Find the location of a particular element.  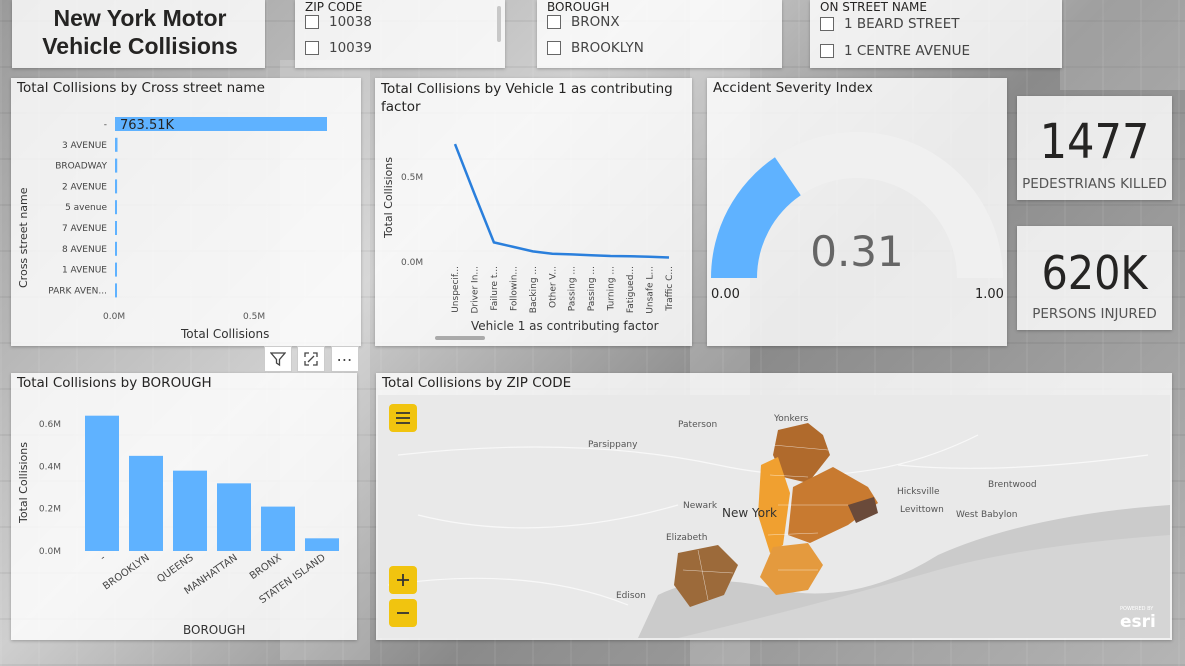

x-tick-label: - is located at coordinates (103, 557).